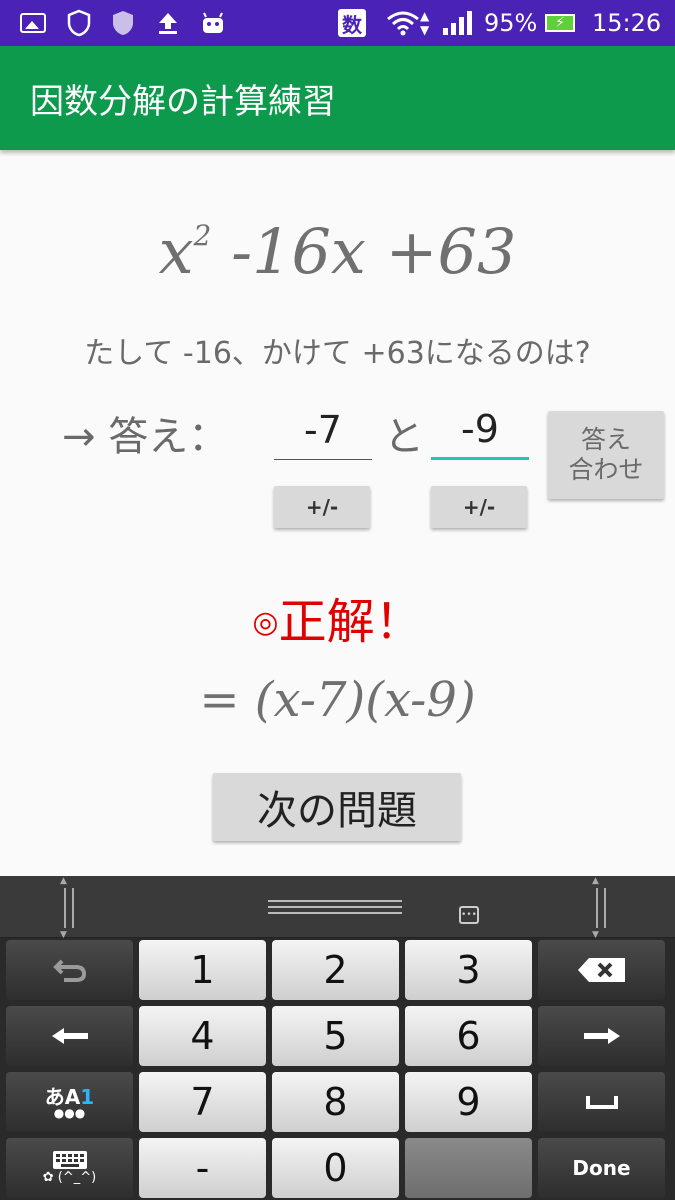 The height and width of the screenshot is (1200, 675). Describe the element at coordinates (606, 469) in the screenshot. I see `check-label-line2: 合わせ` at that location.